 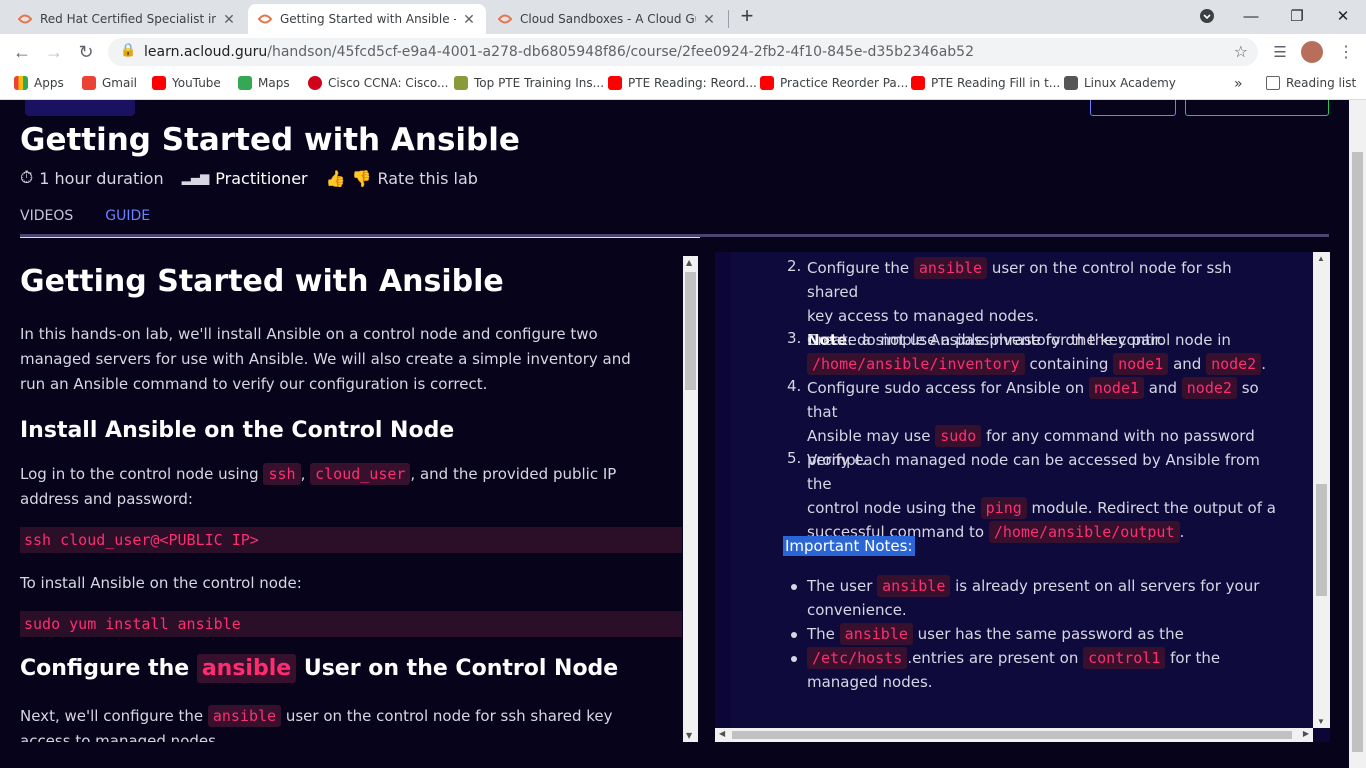 What do you see at coordinates (1273, 83) in the screenshot?
I see `reading-list-icon` at bounding box center [1273, 83].